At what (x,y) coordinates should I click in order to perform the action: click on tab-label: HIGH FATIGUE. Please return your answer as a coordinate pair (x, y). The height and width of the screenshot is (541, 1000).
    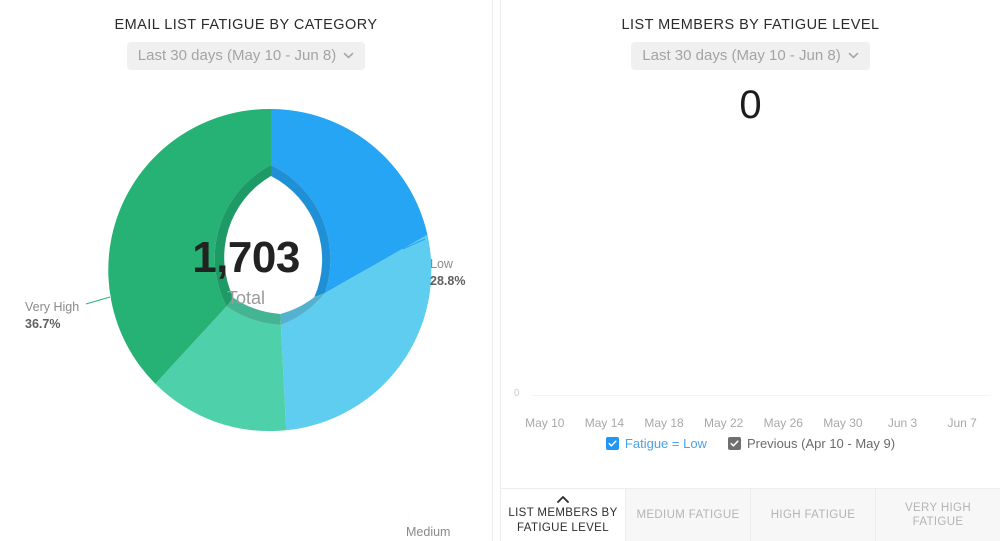
    Looking at the image, I should click on (813, 514).